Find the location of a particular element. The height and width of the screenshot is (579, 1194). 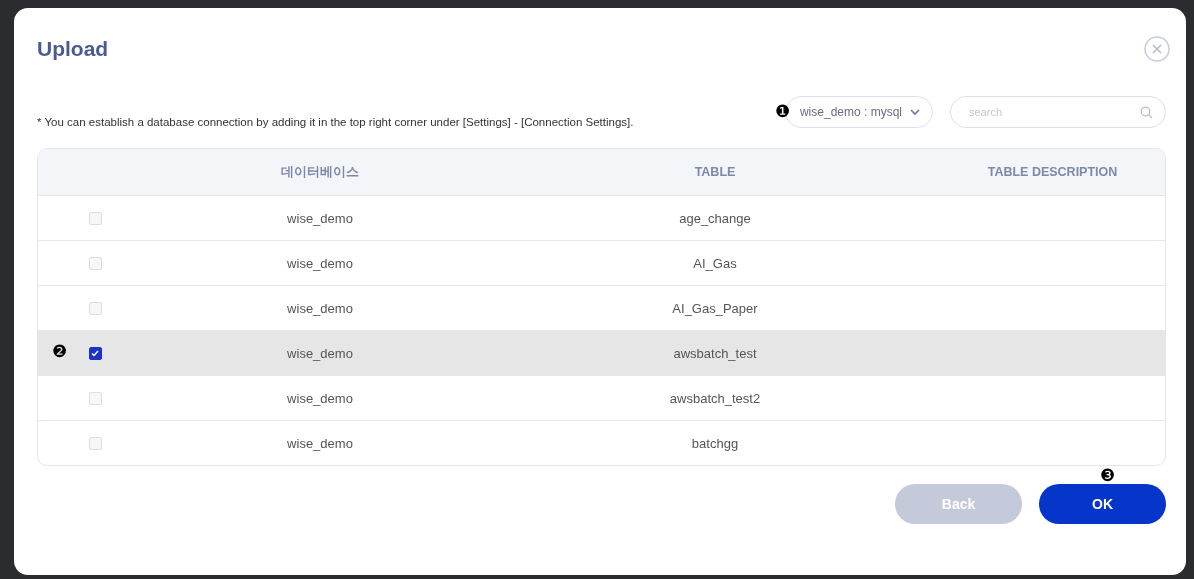

dialog-title: Upload is located at coordinates (73, 49).